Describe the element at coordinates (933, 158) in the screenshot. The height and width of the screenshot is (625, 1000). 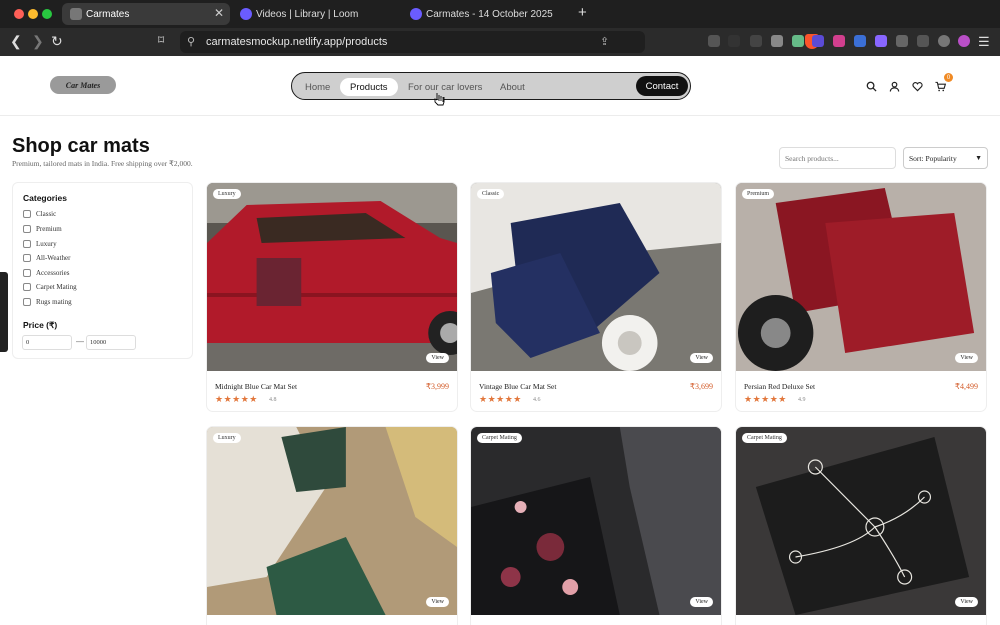
I see `sort-value: Sort: Popularity` at that location.